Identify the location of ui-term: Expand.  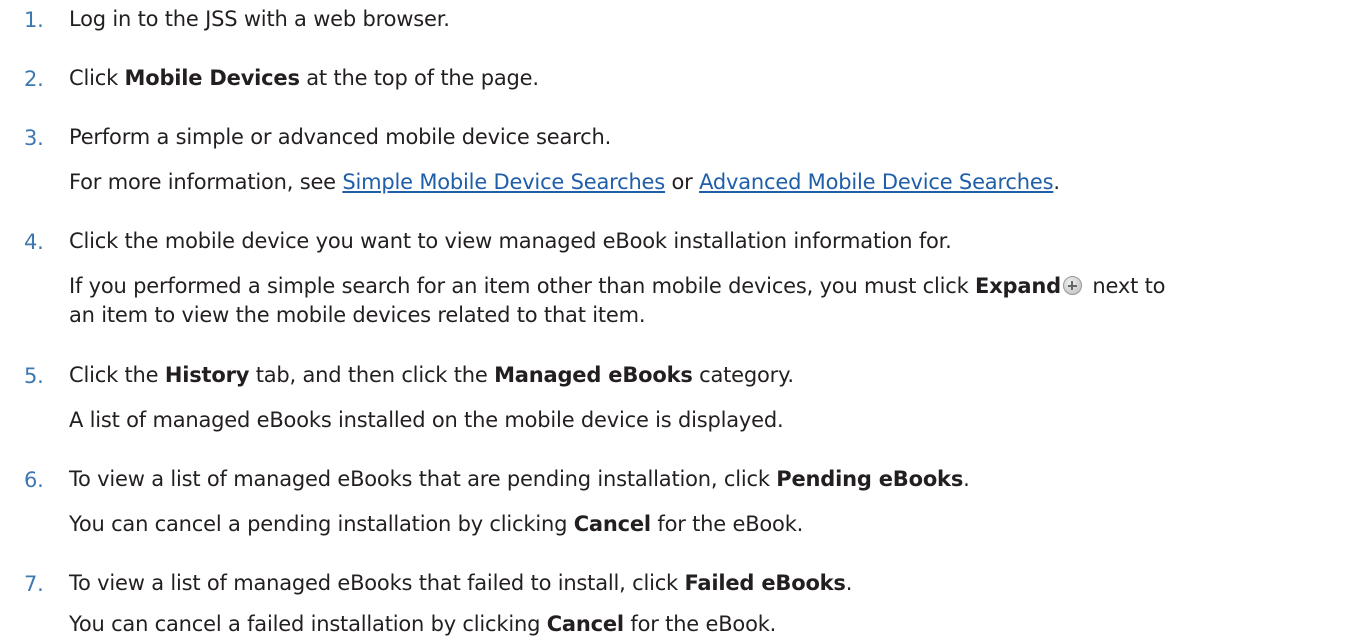
(1018, 286).